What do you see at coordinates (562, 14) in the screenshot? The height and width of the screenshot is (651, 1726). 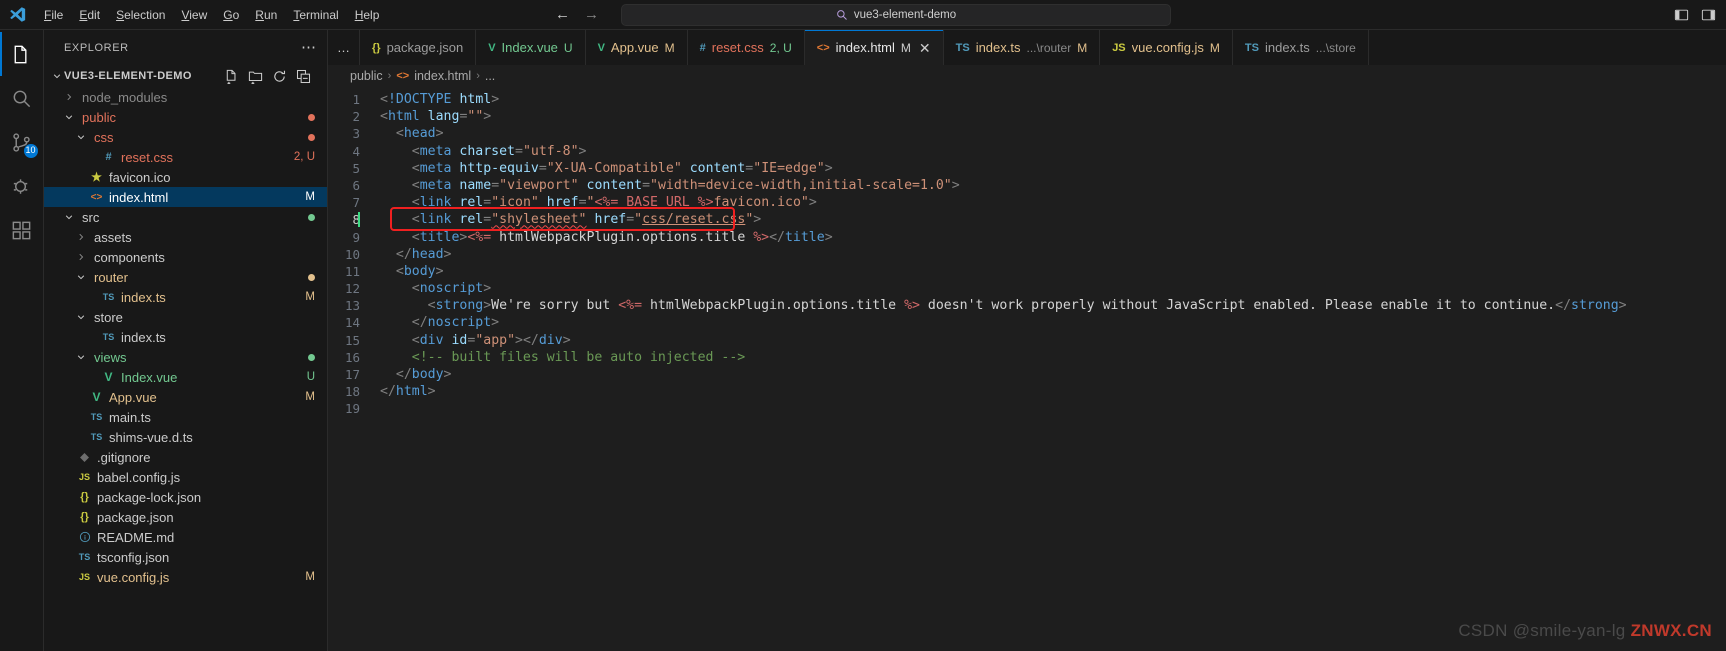 I see `arrow-left-icon: ←` at bounding box center [562, 14].